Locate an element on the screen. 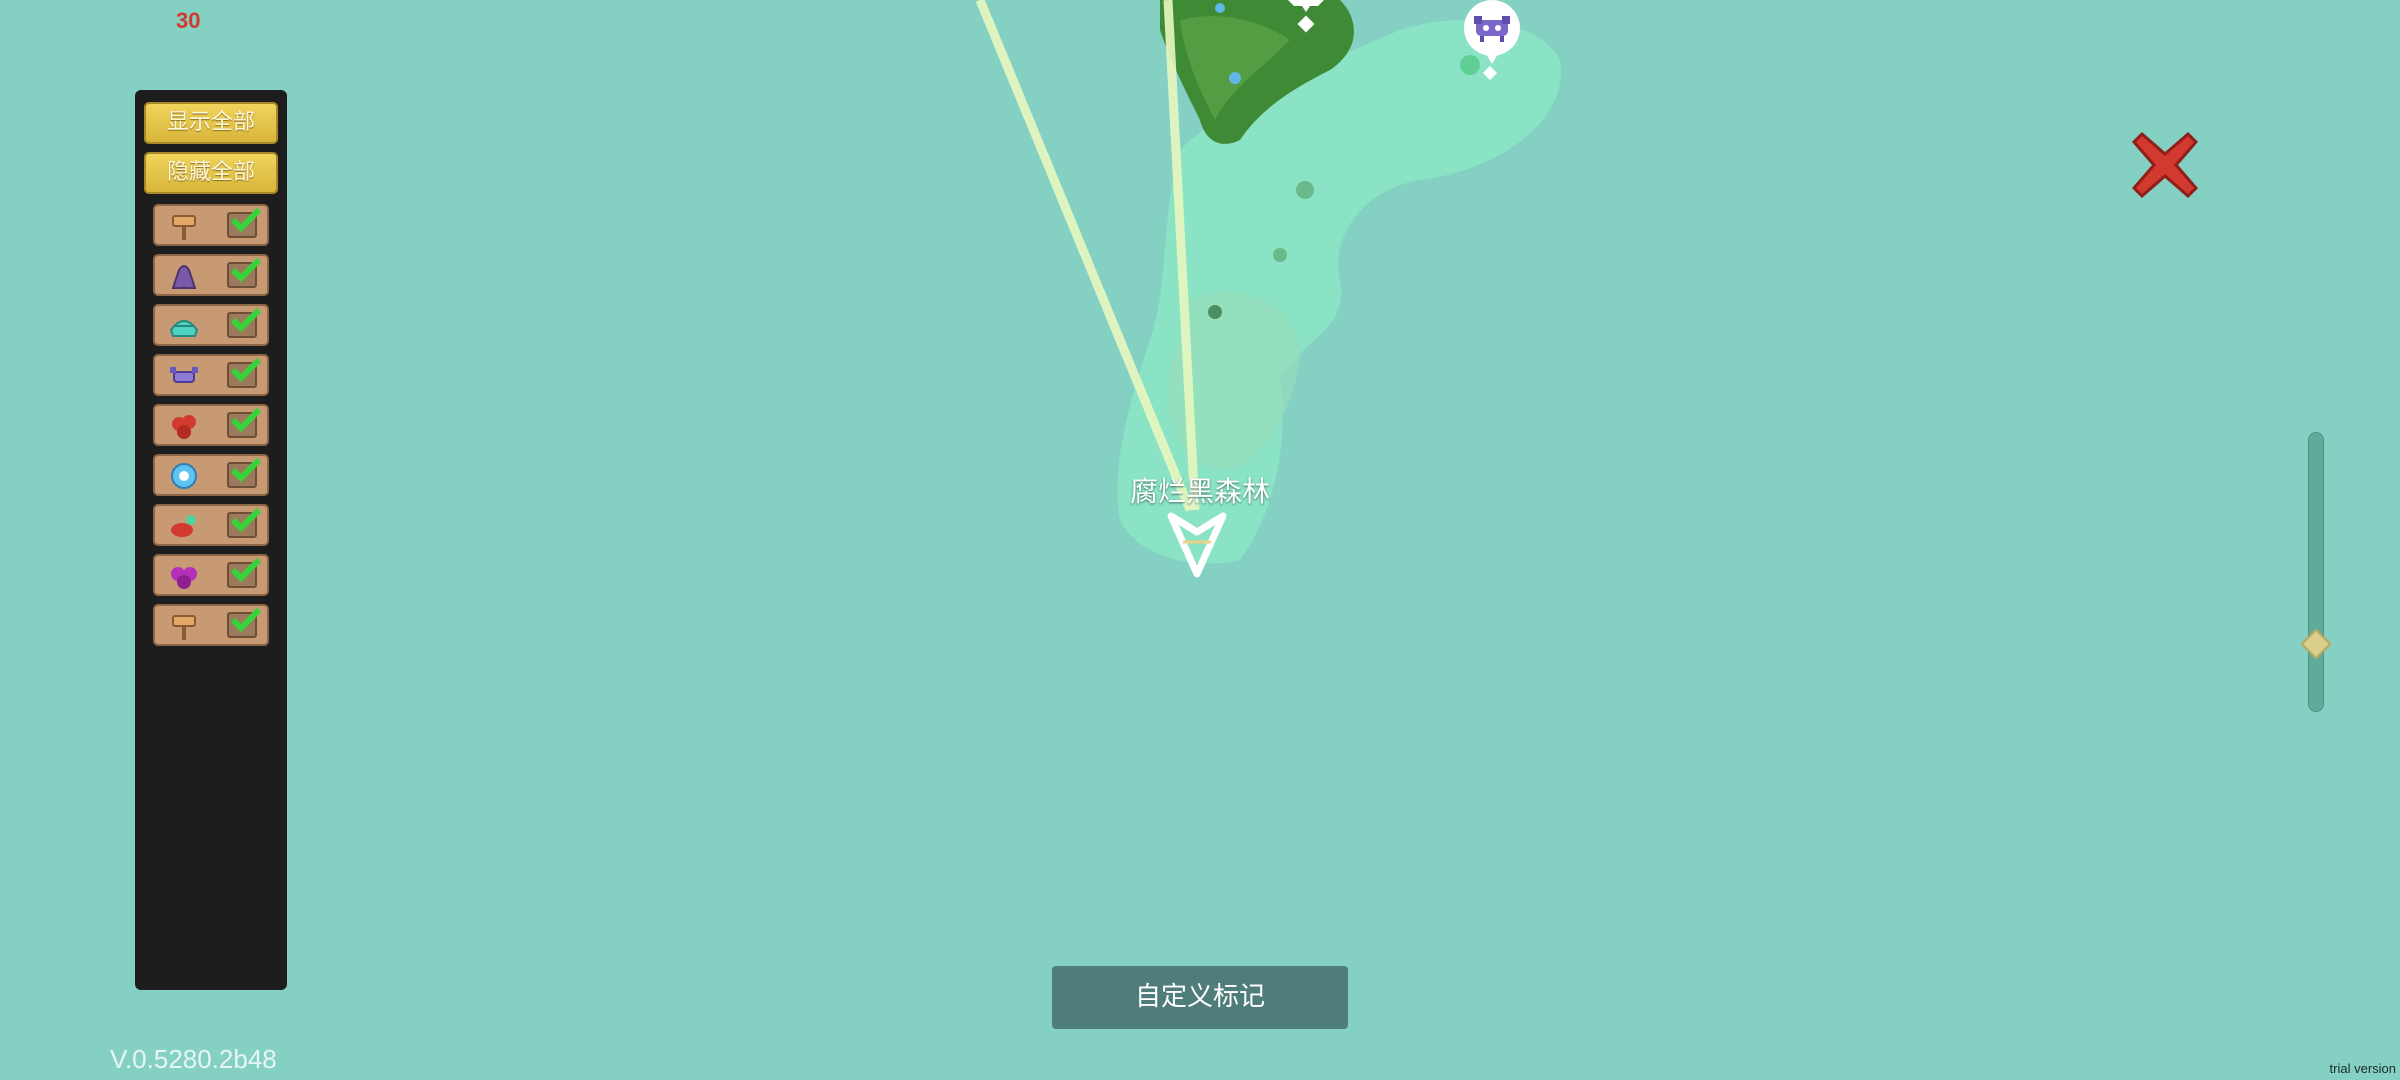 This screenshot has width=2400, height=1080. location-name: 腐烂黑森林 is located at coordinates (1199, 491).